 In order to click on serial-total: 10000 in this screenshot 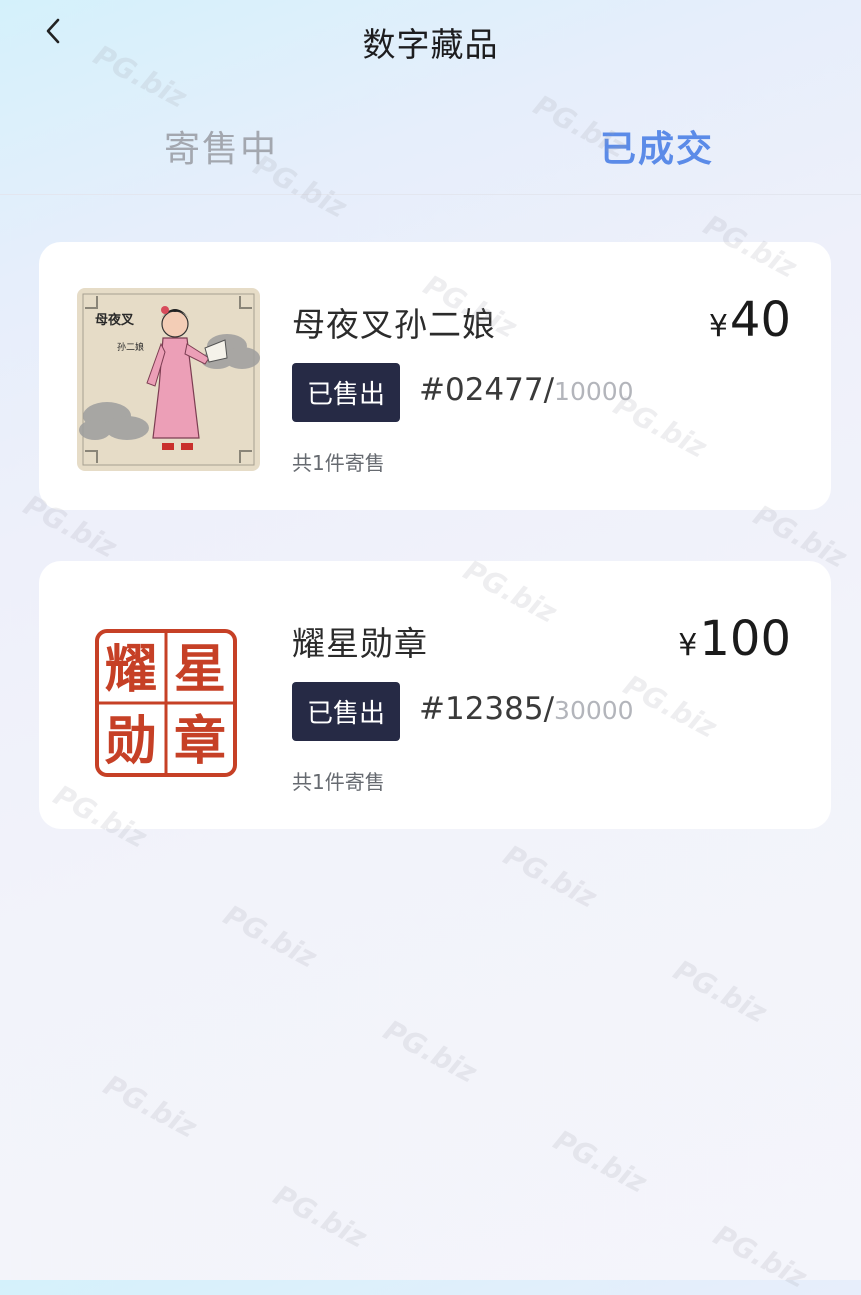, I will do `click(594, 391)`.